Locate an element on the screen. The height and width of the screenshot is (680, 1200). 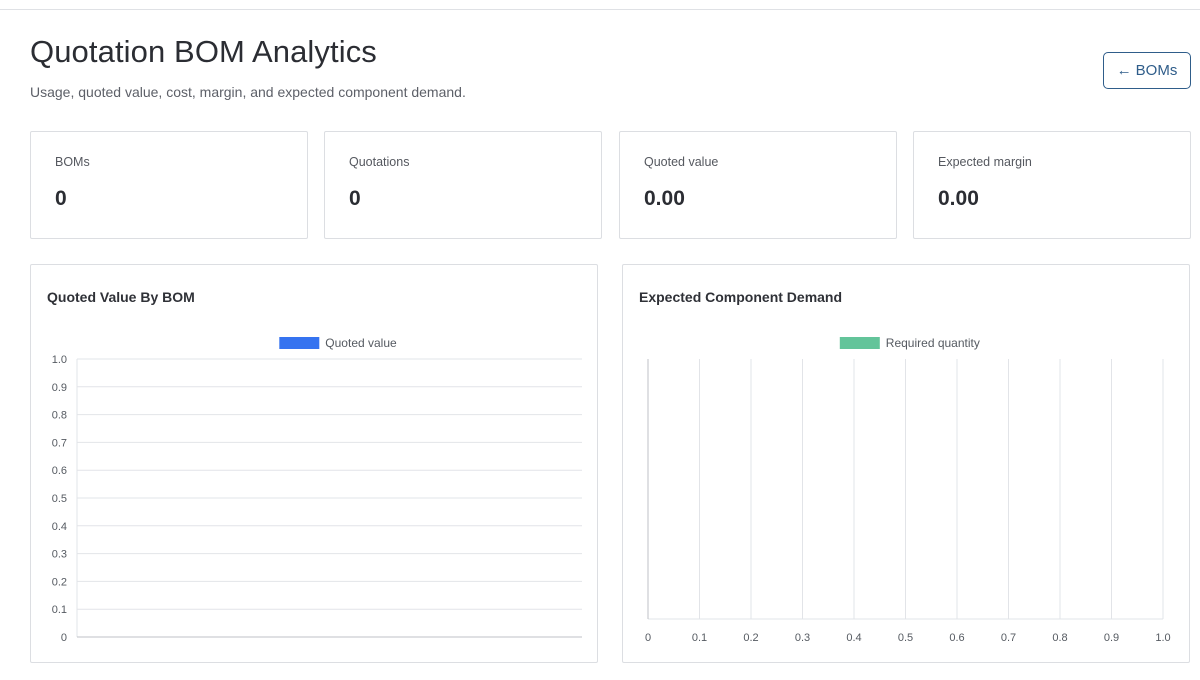
x-tick-label: 0.4 is located at coordinates (853, 638).